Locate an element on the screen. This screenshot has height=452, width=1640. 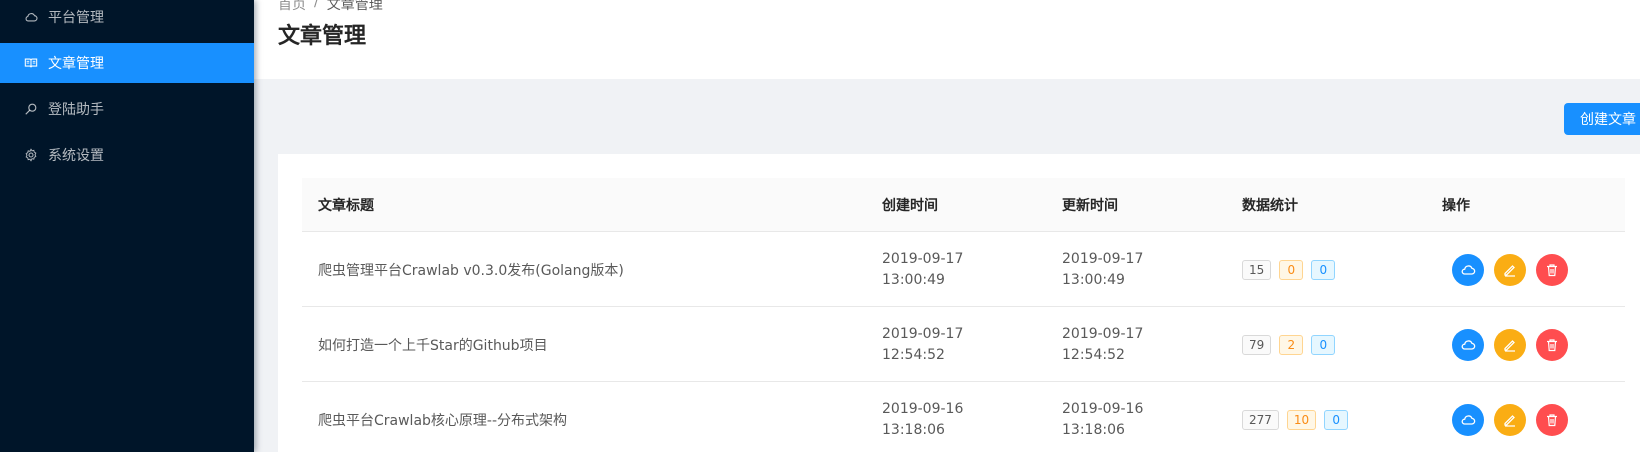
column-header-created: 创建时间 is located at coordinates (962, 205).